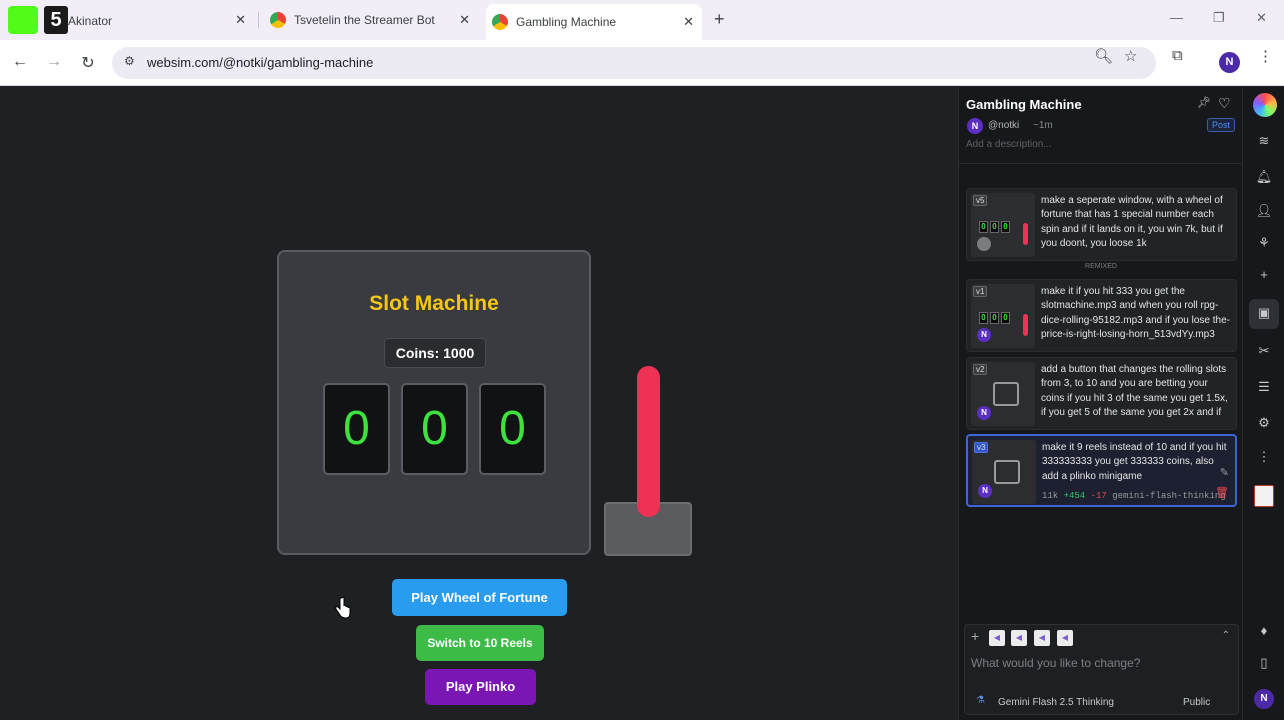 Image resolution: width=1284 pixels, height=720 pixels. What do you see at coordinates (1263, 141) in the screenshot?
I see `feed-icon: ≋` at bounding box center [1263, 141].